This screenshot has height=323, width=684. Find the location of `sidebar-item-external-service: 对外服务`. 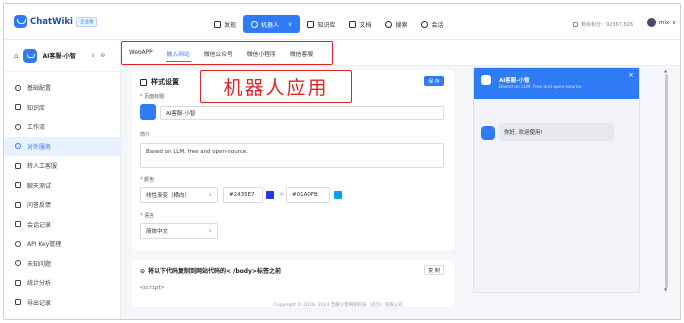

sidebar-item-external-service: 对外服务 is located at coordinates (62, 146).